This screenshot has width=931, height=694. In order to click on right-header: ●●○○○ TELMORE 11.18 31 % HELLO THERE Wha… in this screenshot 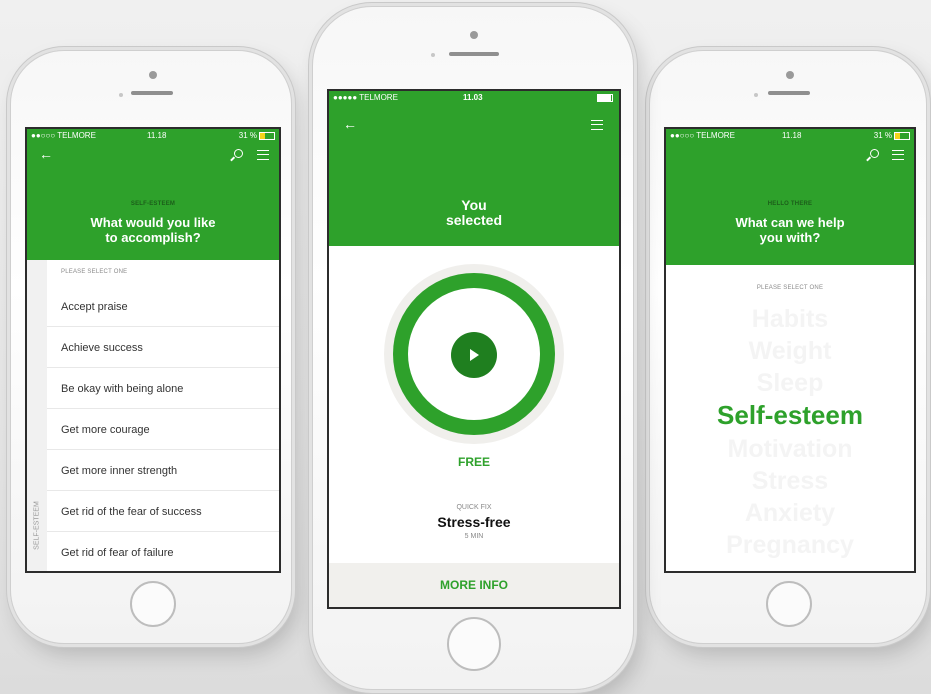, I will do `click(790, 197)`.